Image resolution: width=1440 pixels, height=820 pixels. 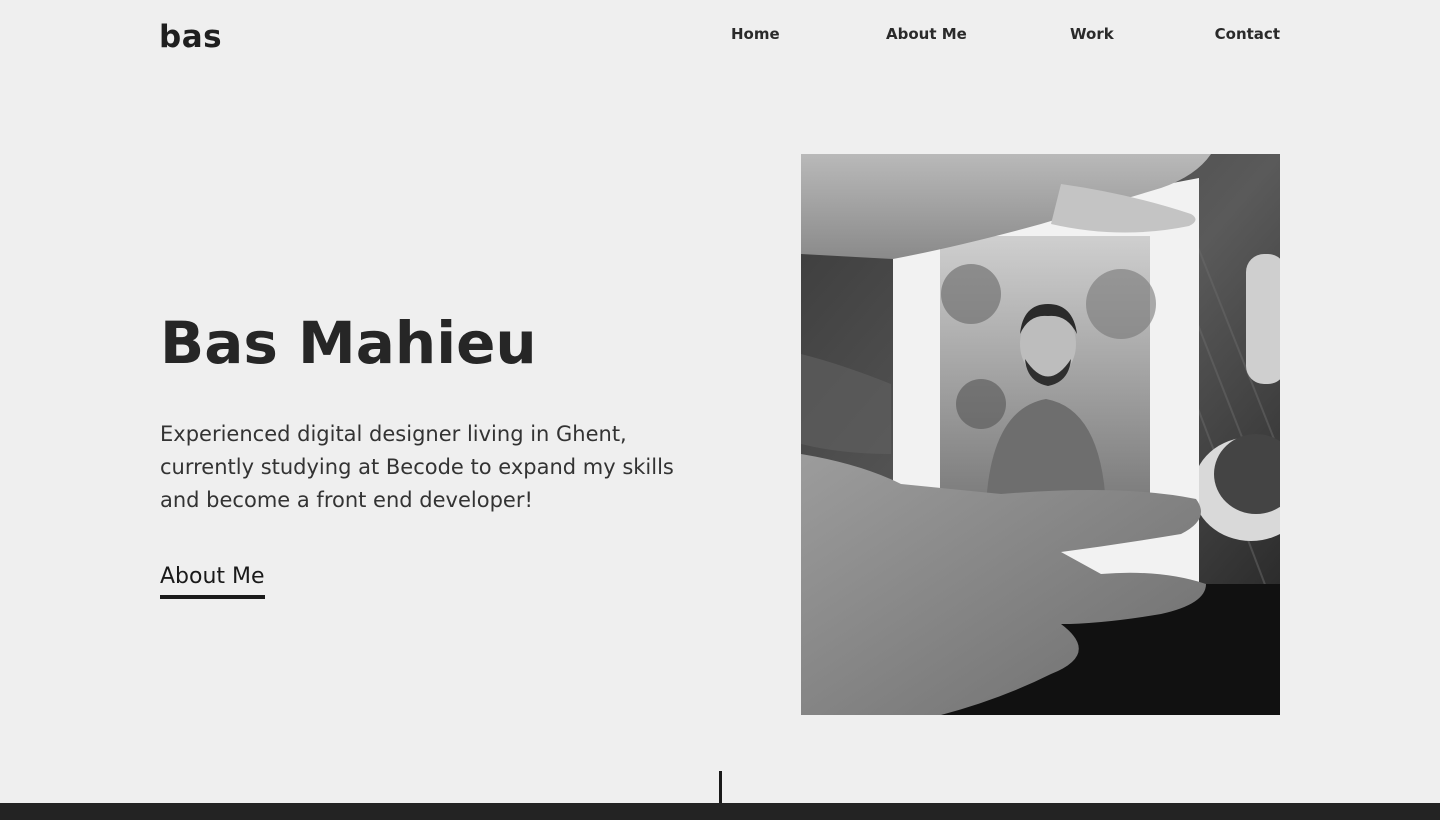 What do you see at coordinates (720, 811) in the screenshot?
I see `footer-bar` at bounding box center [720, 811].